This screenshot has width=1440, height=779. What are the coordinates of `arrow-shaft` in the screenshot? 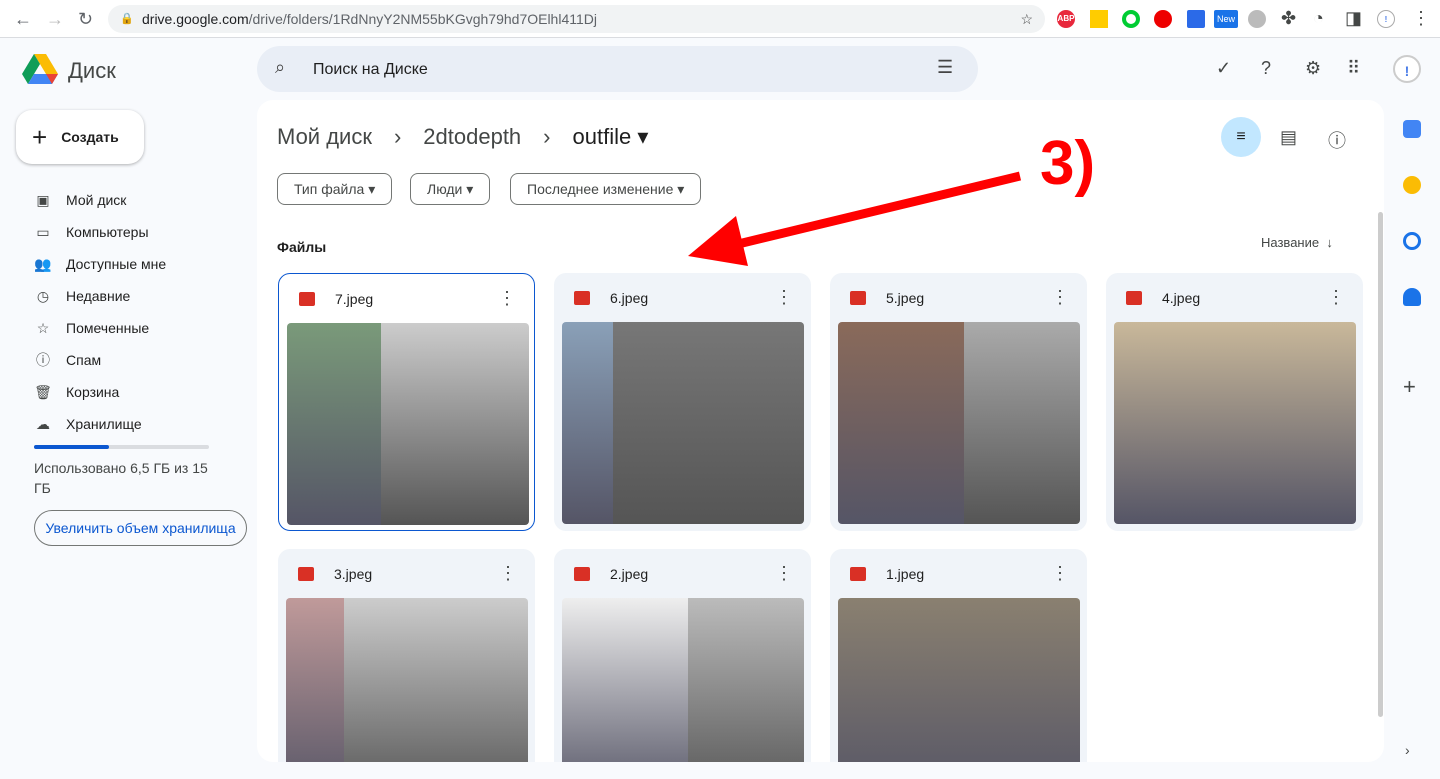 It's located at (875, 211).